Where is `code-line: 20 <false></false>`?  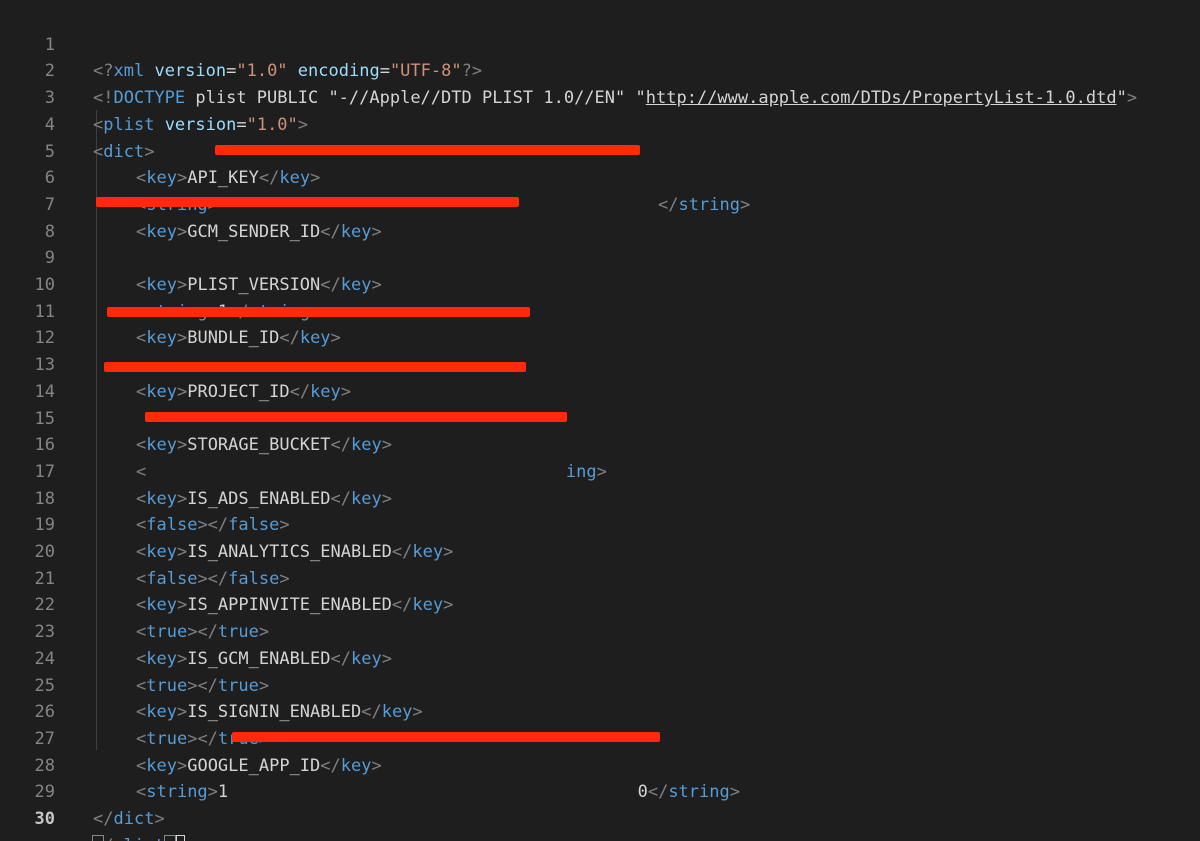
code-line: 20 <false></false> is located at coordinates (600, 550).